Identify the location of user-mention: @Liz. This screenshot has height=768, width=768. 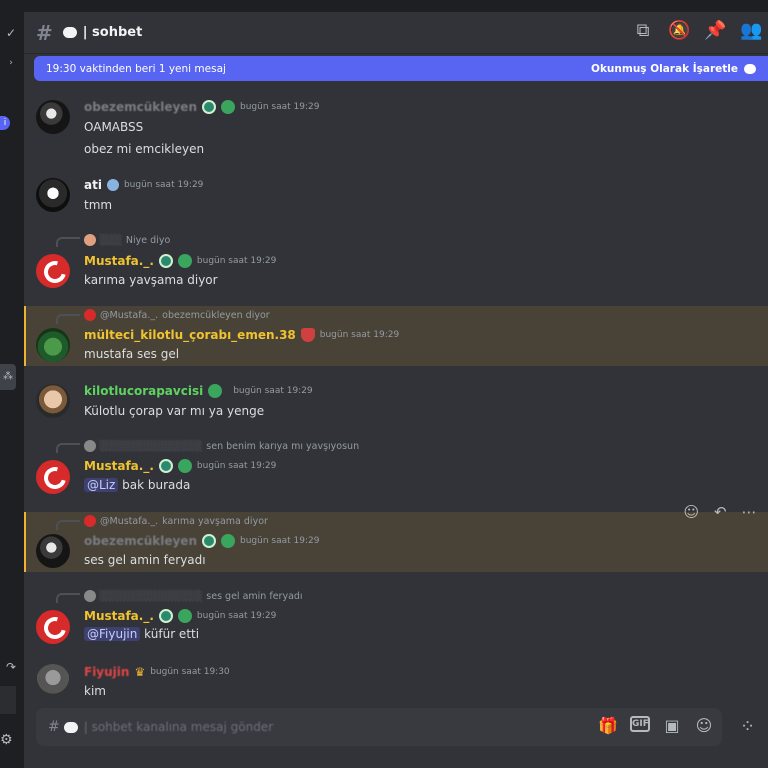
(101, 485).